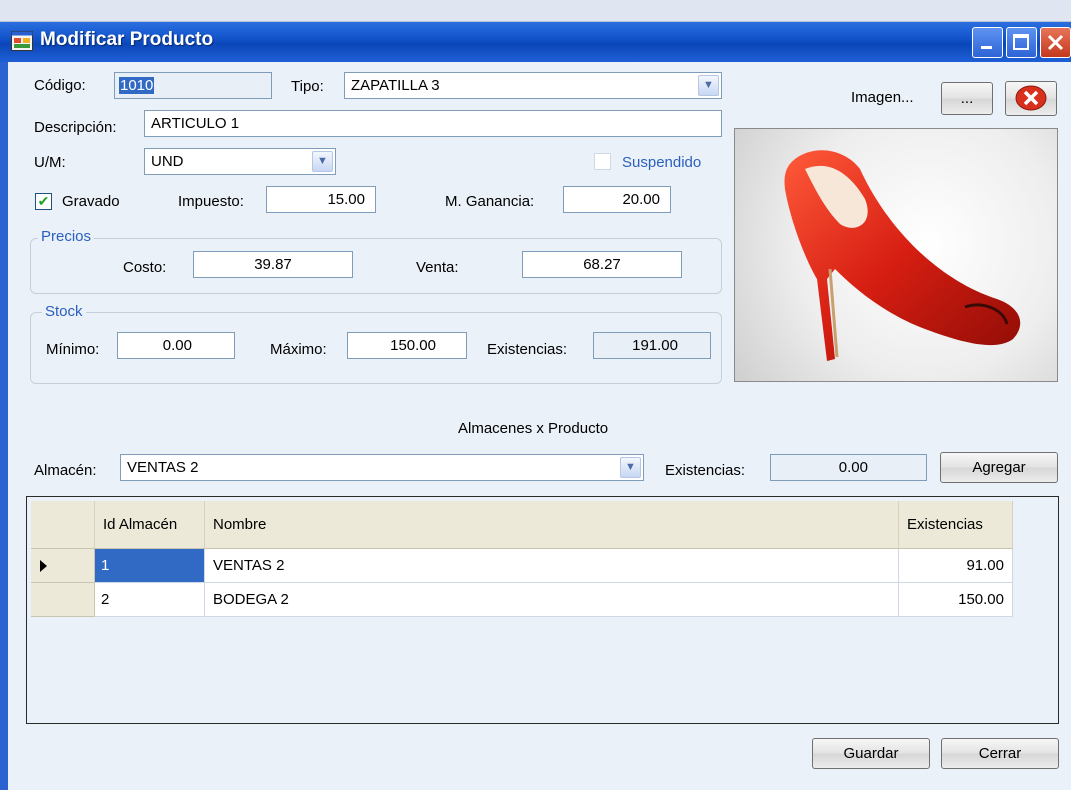 Image resolution: width=1071 pixels, height=790 pixels. I want to click on costo-label: Costo:, so click(145, 267).